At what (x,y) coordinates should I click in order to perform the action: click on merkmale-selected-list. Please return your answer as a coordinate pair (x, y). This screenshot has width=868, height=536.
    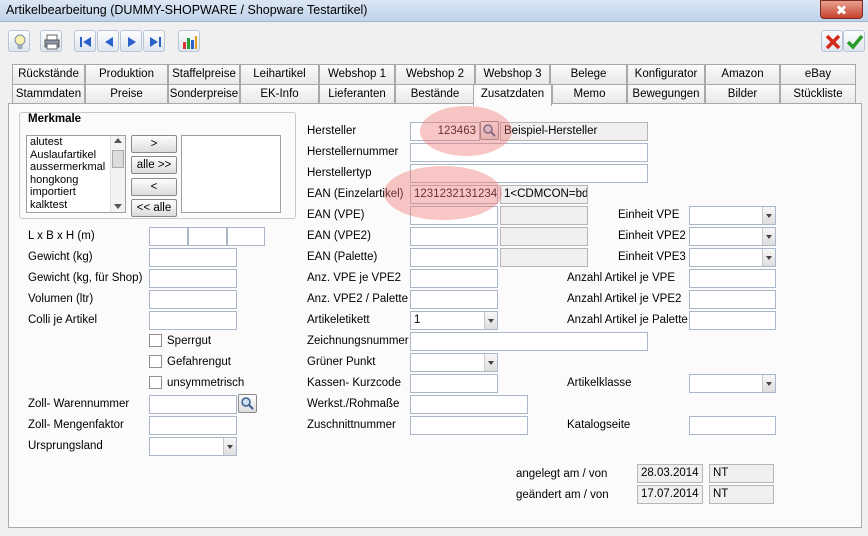
    Looking at the image, I should click on (231, 174).